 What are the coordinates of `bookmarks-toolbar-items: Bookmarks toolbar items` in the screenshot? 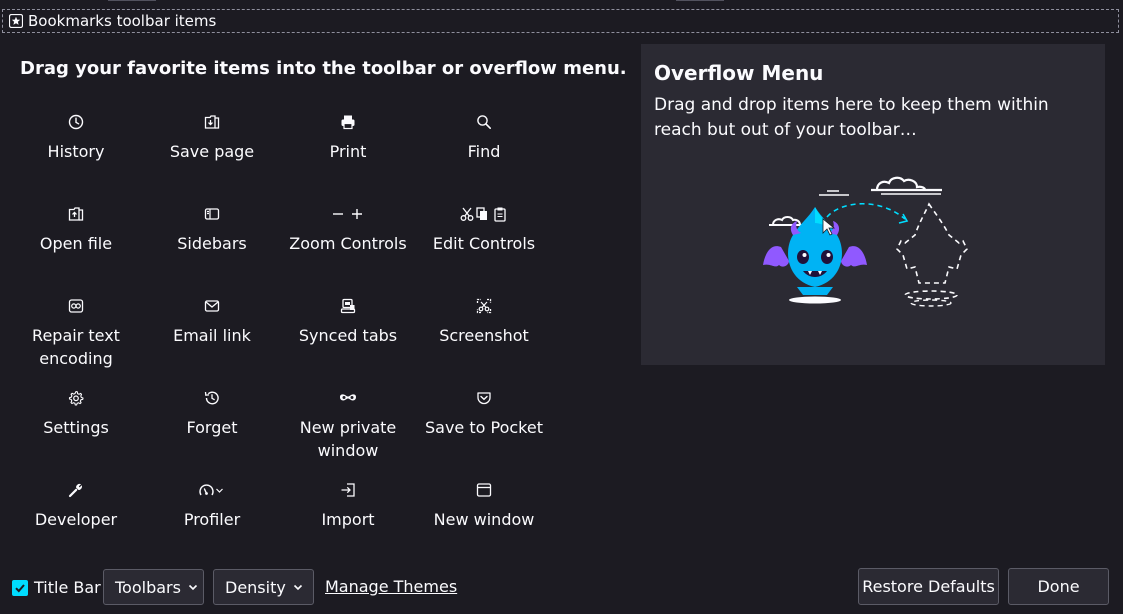 It's located at (560, 21).